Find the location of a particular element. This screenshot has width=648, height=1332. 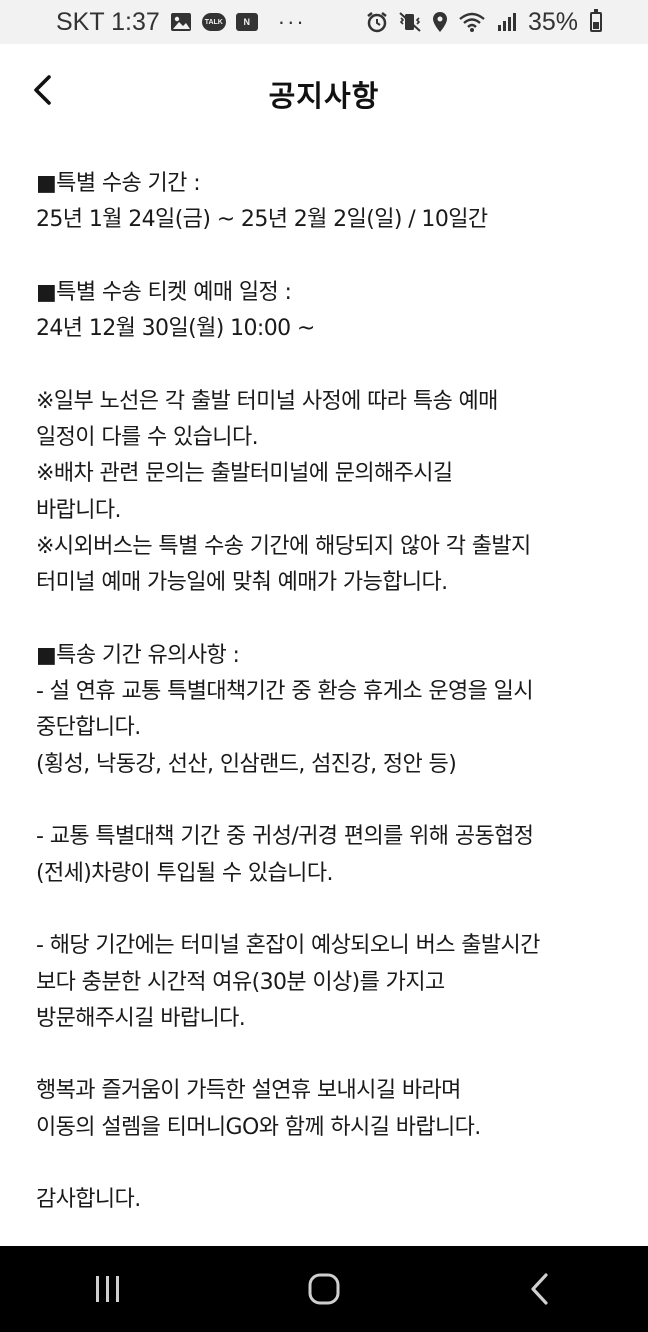

notice-line: - 교통 특별대책 기간 중 귀성/귀경 편의를 위해 공동협정 is located at coordinates (285, 837).